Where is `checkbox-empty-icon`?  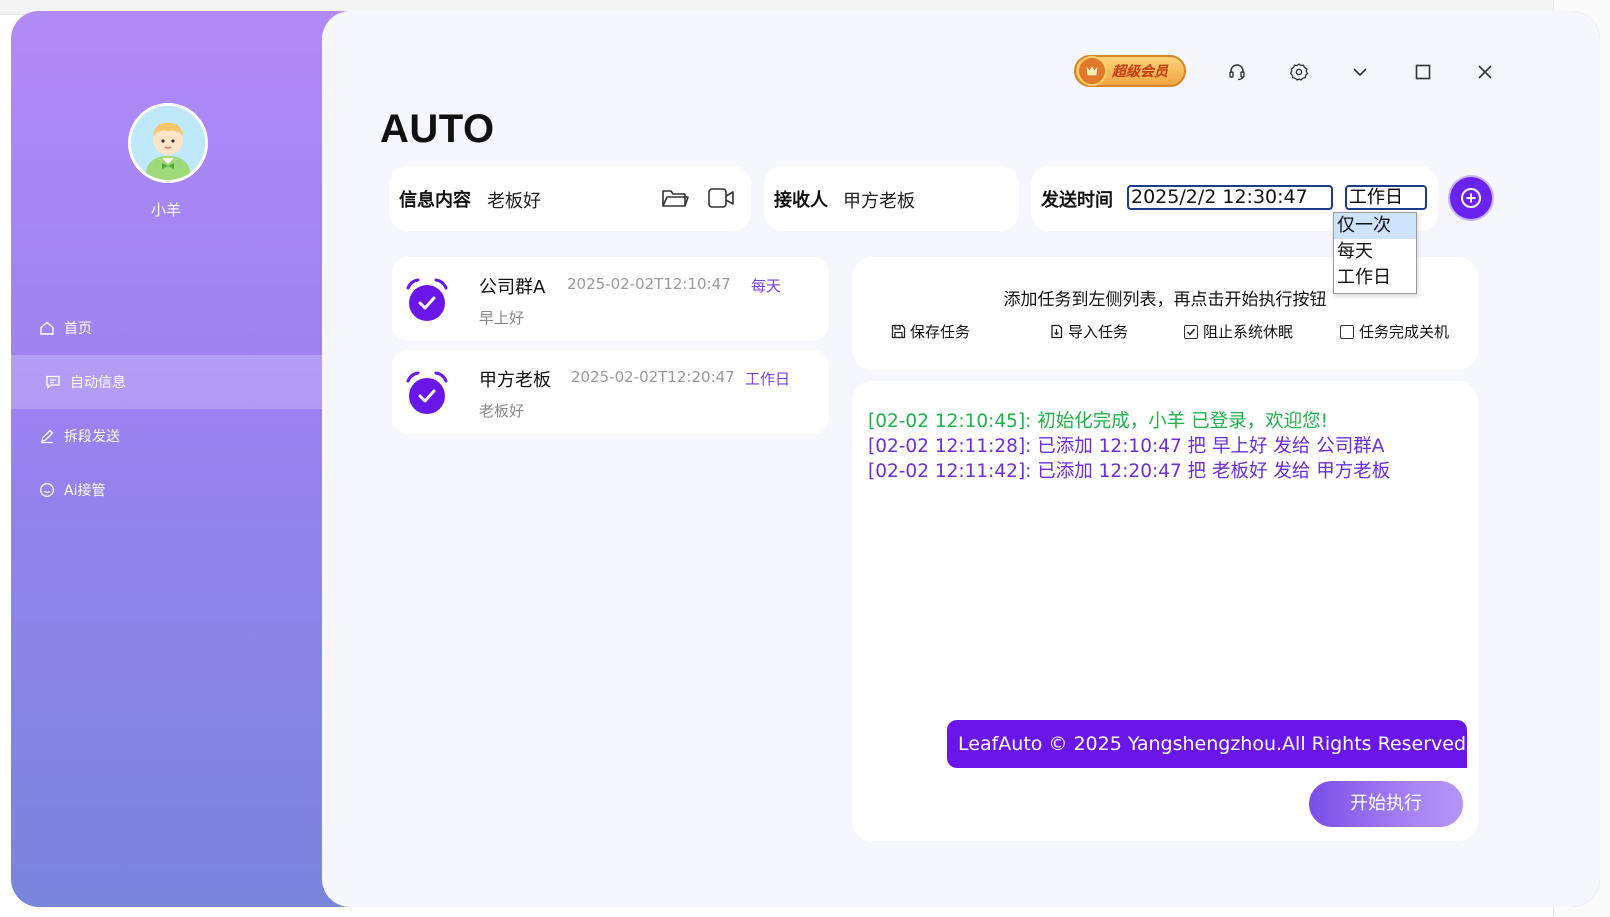 checkbox-empty-icon is located at coordinates (1347, 331).